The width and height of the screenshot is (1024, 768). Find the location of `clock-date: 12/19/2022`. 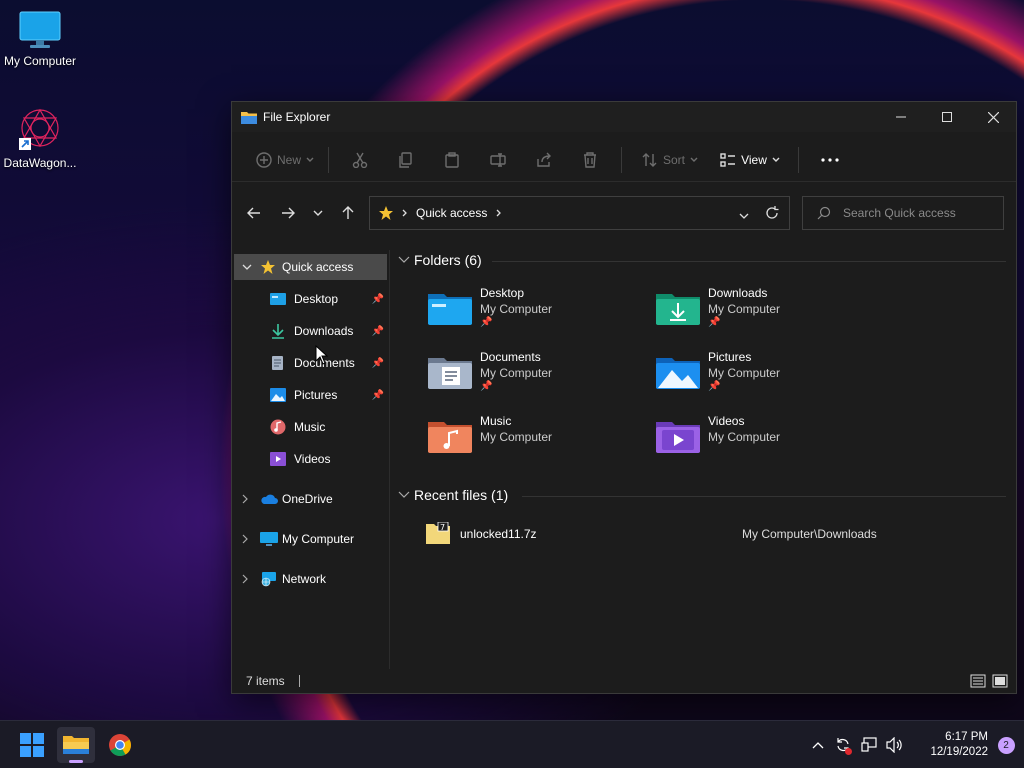

clock-date: 12/19/2022 is located at coordinates (959, 752).